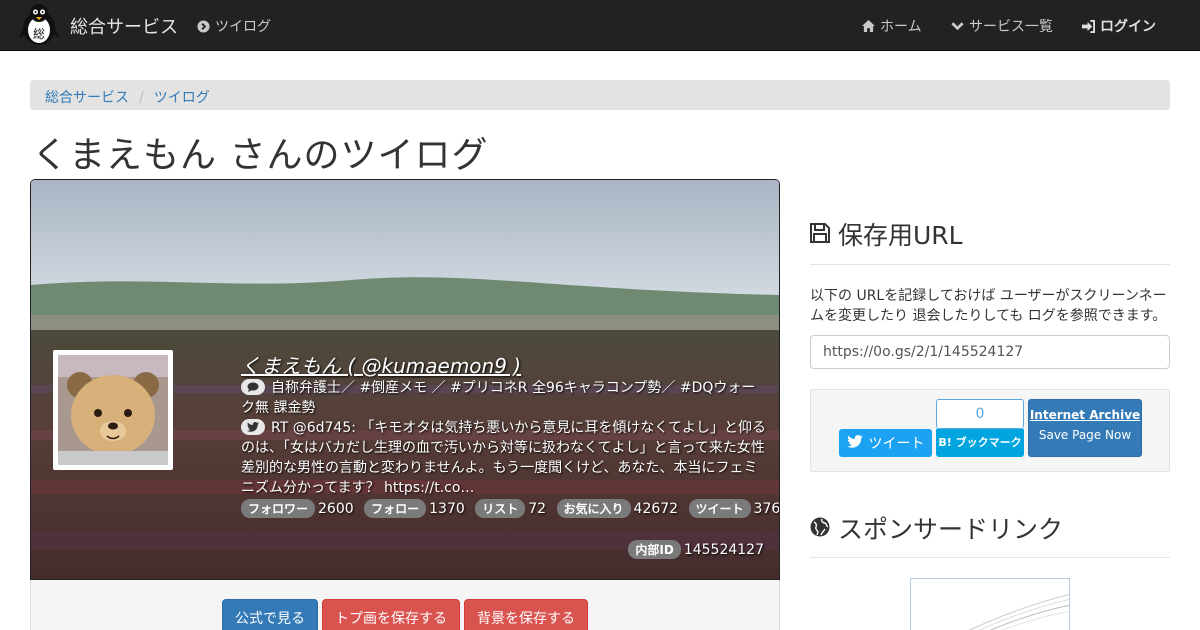 The image size is (1200, 630). What do you see at coordinates (87, 98) in the screenshot?
I see `breadcrumb-item-home: 総合サービス` at bounding box center [87, 98].